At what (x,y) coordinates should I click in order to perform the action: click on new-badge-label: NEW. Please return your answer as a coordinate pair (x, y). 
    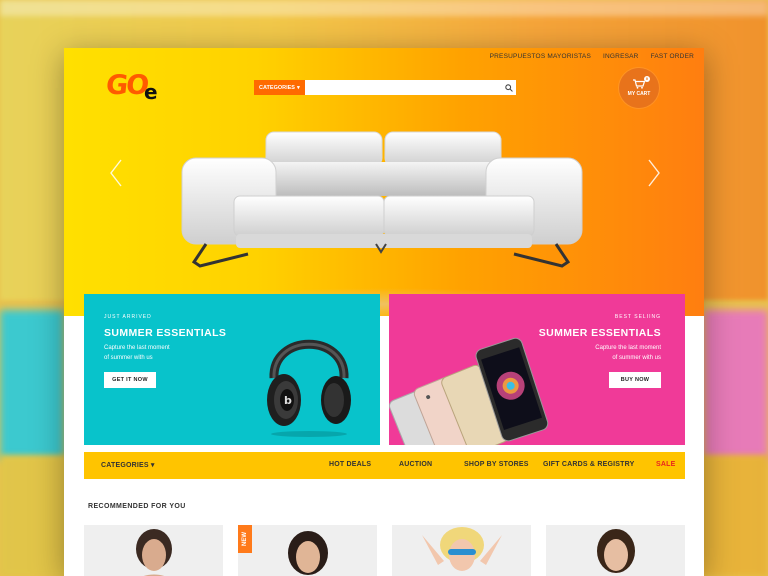
    Looking at the image, I should click on (245, 539).